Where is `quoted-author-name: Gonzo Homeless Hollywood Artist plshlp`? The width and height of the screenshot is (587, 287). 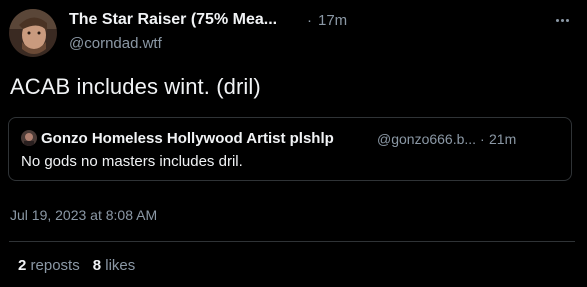 quoted-author-name: Gonzo Homeless Hollywood Artist plshlp is located at coordinates (187, 138).